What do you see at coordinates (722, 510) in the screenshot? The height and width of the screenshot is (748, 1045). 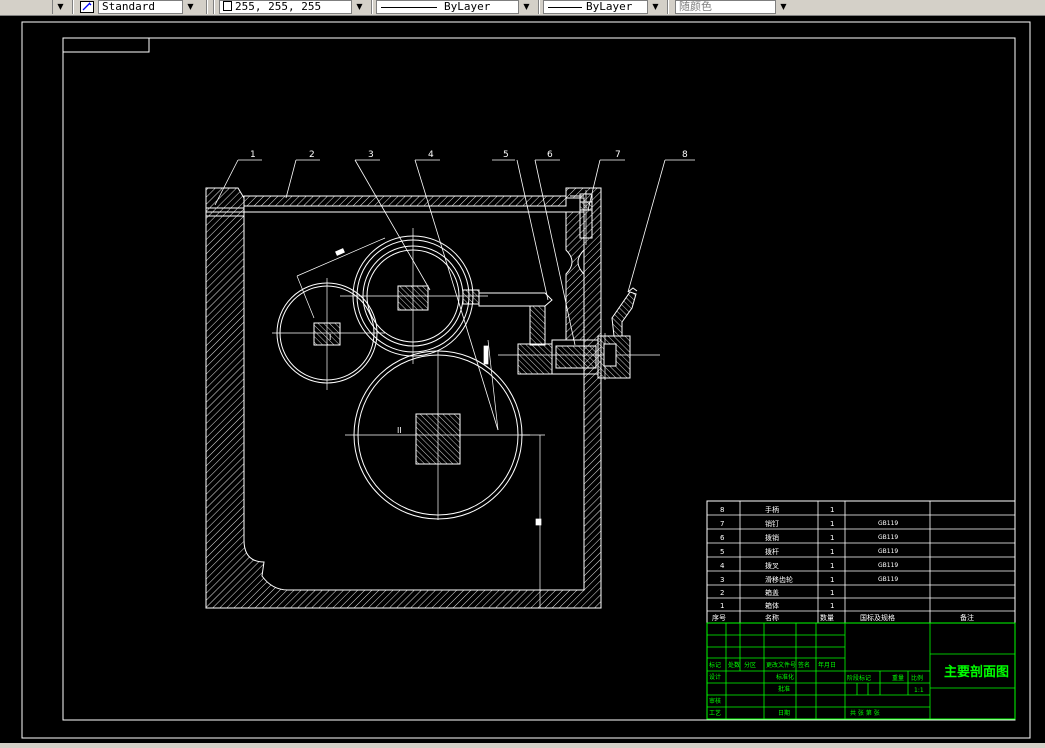 I see `parts-row-8-no: 8` at bounding box center [722, 510].